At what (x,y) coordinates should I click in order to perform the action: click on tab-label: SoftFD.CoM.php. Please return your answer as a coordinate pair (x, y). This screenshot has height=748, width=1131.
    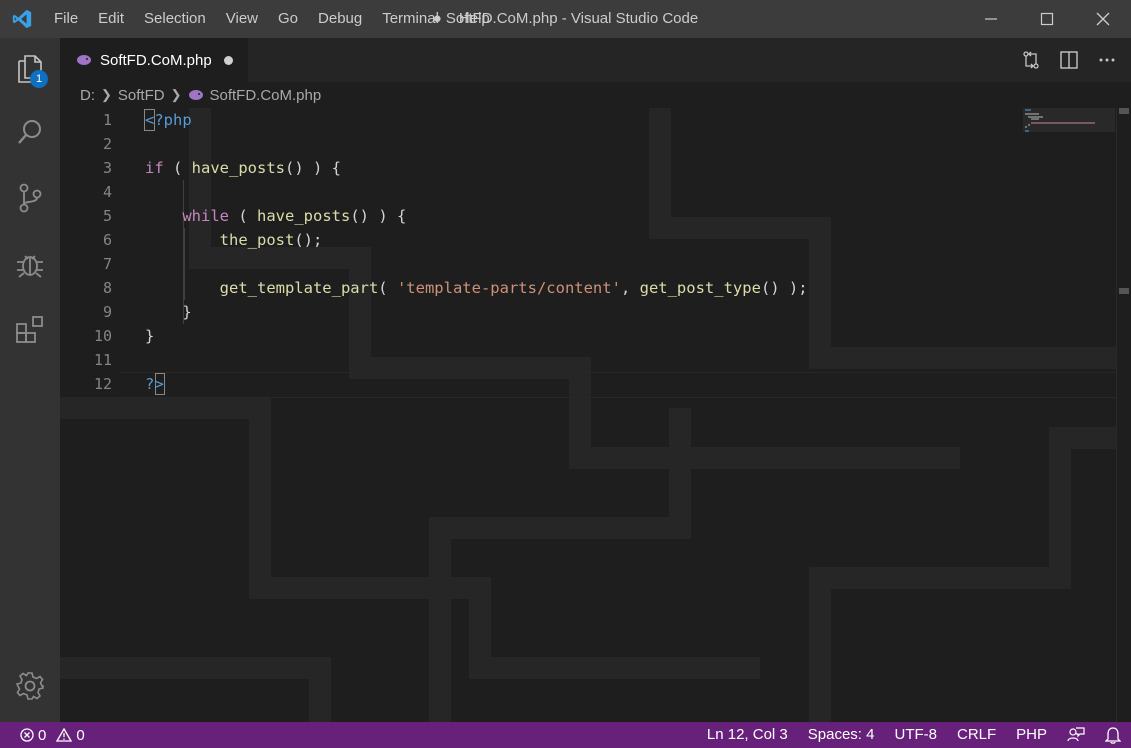
    Looking at the image, I should click on (156, 60).